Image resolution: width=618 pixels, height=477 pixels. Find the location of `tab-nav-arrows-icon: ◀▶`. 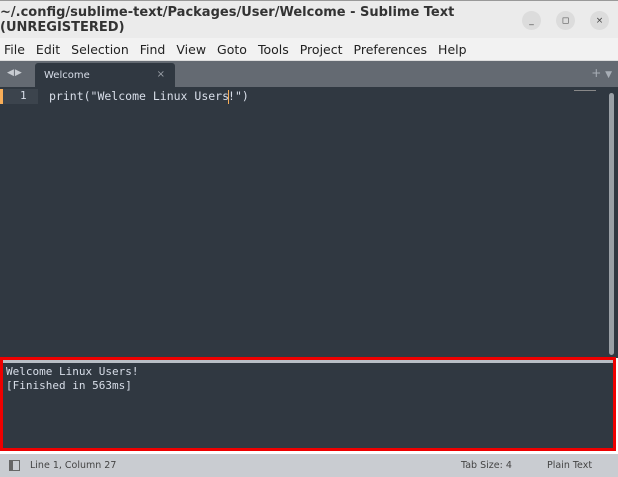

tab-nav-arrows-icon: ◀▶ is located at coordinates (15, 73).